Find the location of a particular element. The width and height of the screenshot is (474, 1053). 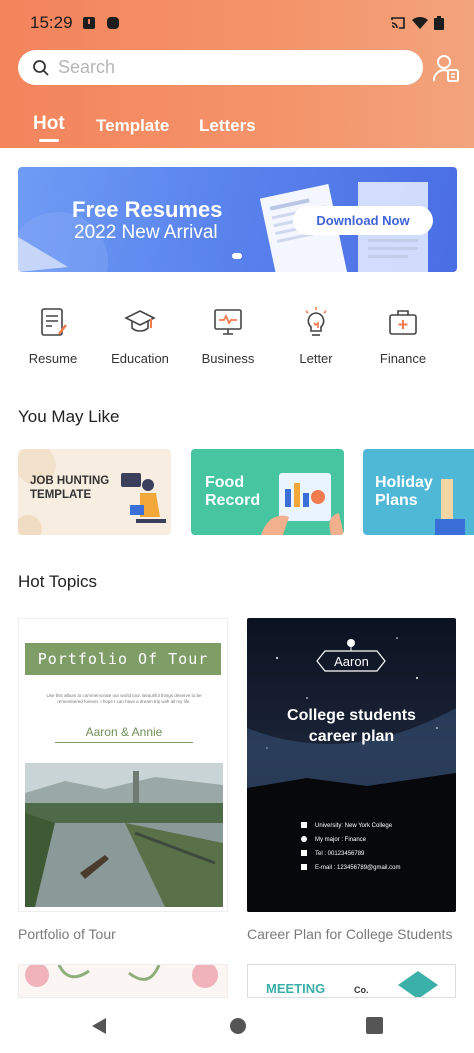

card-food-record: Food Record is located at coordinates (267, 492).